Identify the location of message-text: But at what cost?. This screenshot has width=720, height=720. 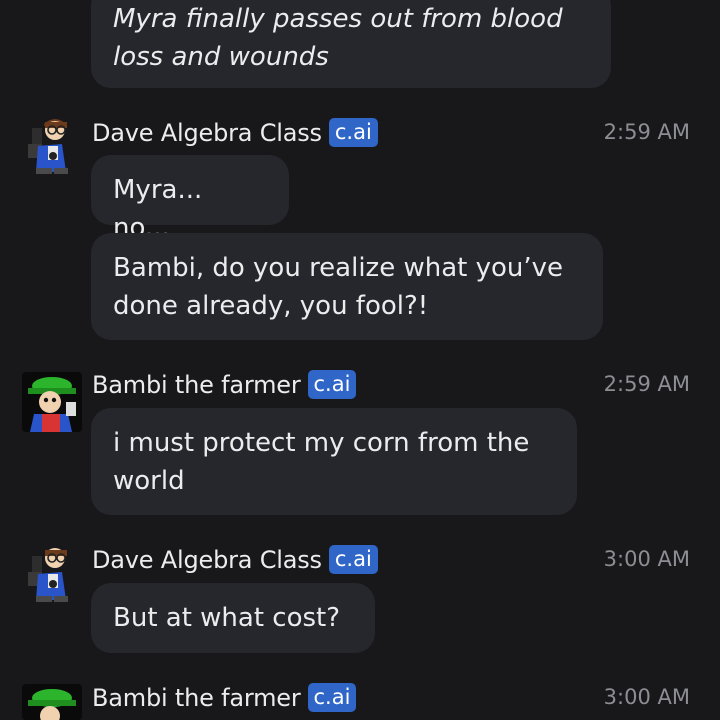
(227, 618).